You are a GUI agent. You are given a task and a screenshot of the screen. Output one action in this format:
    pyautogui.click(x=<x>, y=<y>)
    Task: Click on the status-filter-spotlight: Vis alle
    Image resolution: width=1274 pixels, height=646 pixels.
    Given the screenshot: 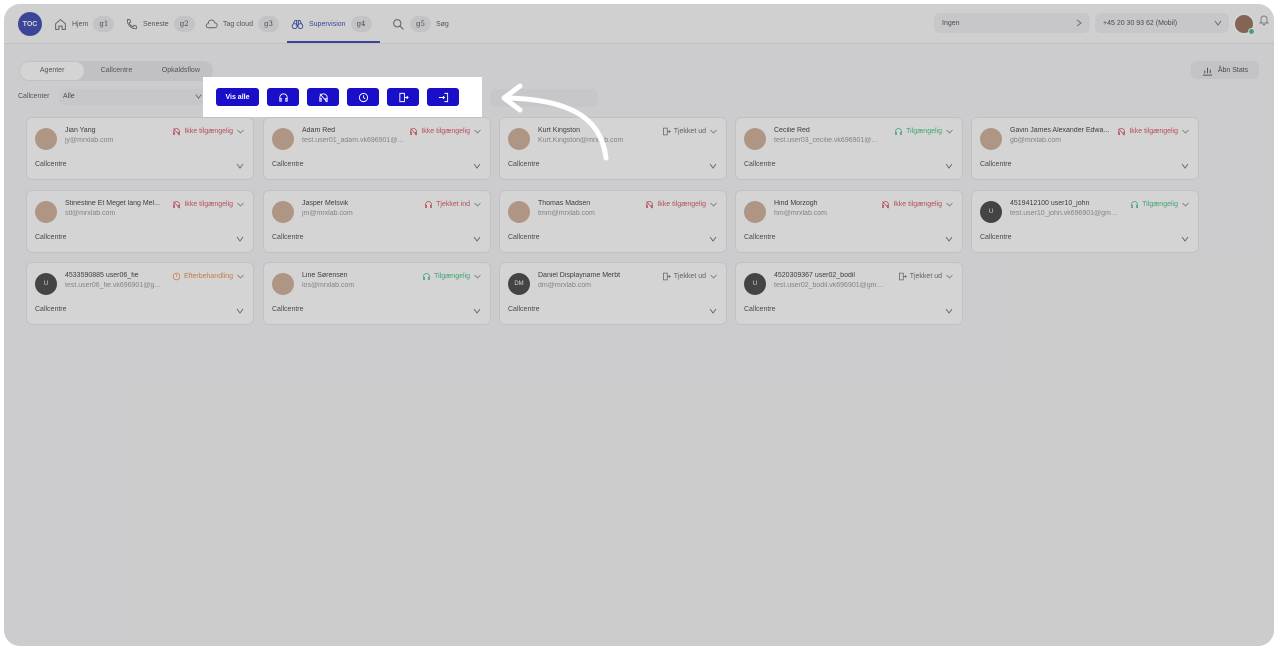 What is the action you would take?
    pyautogui.click(x=342, y=97)
    